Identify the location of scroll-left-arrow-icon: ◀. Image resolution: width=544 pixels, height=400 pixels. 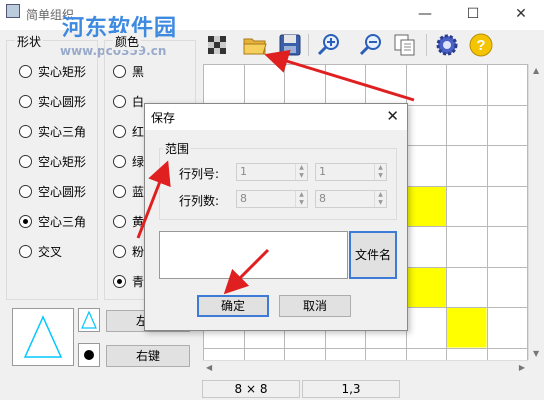
(209, 367).